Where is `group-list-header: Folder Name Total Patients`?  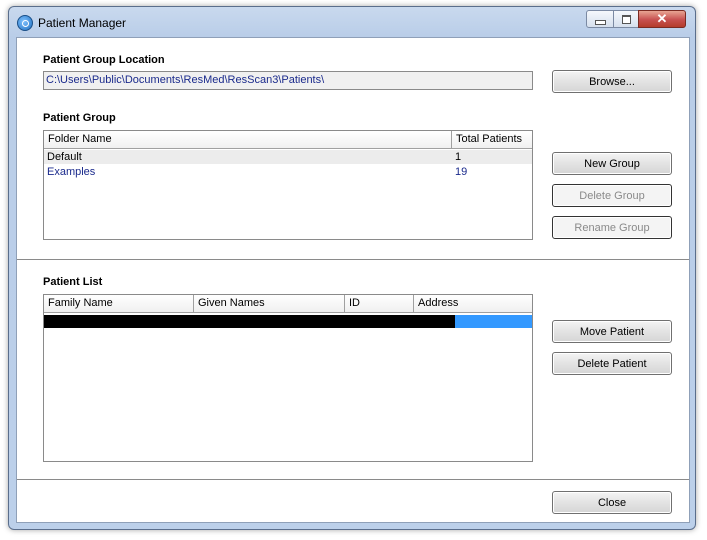 group-list-header: Folder Name Total Patients is located at coordinates (288, 140).